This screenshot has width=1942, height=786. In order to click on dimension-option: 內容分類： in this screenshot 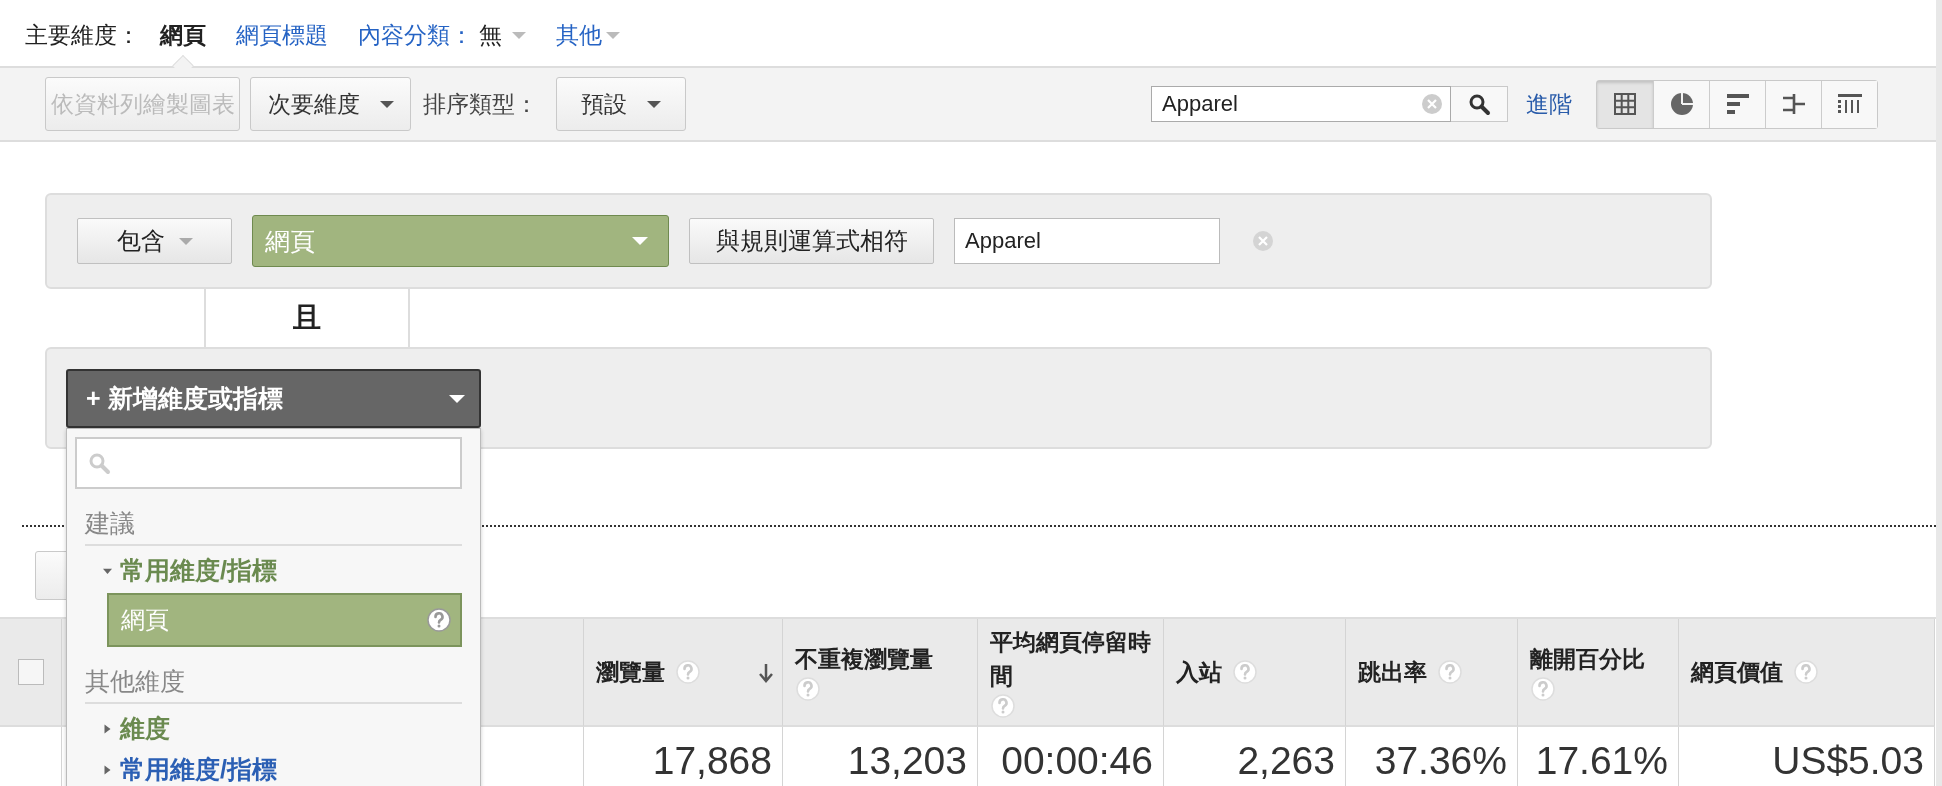, I will do `click(415, 35)`.